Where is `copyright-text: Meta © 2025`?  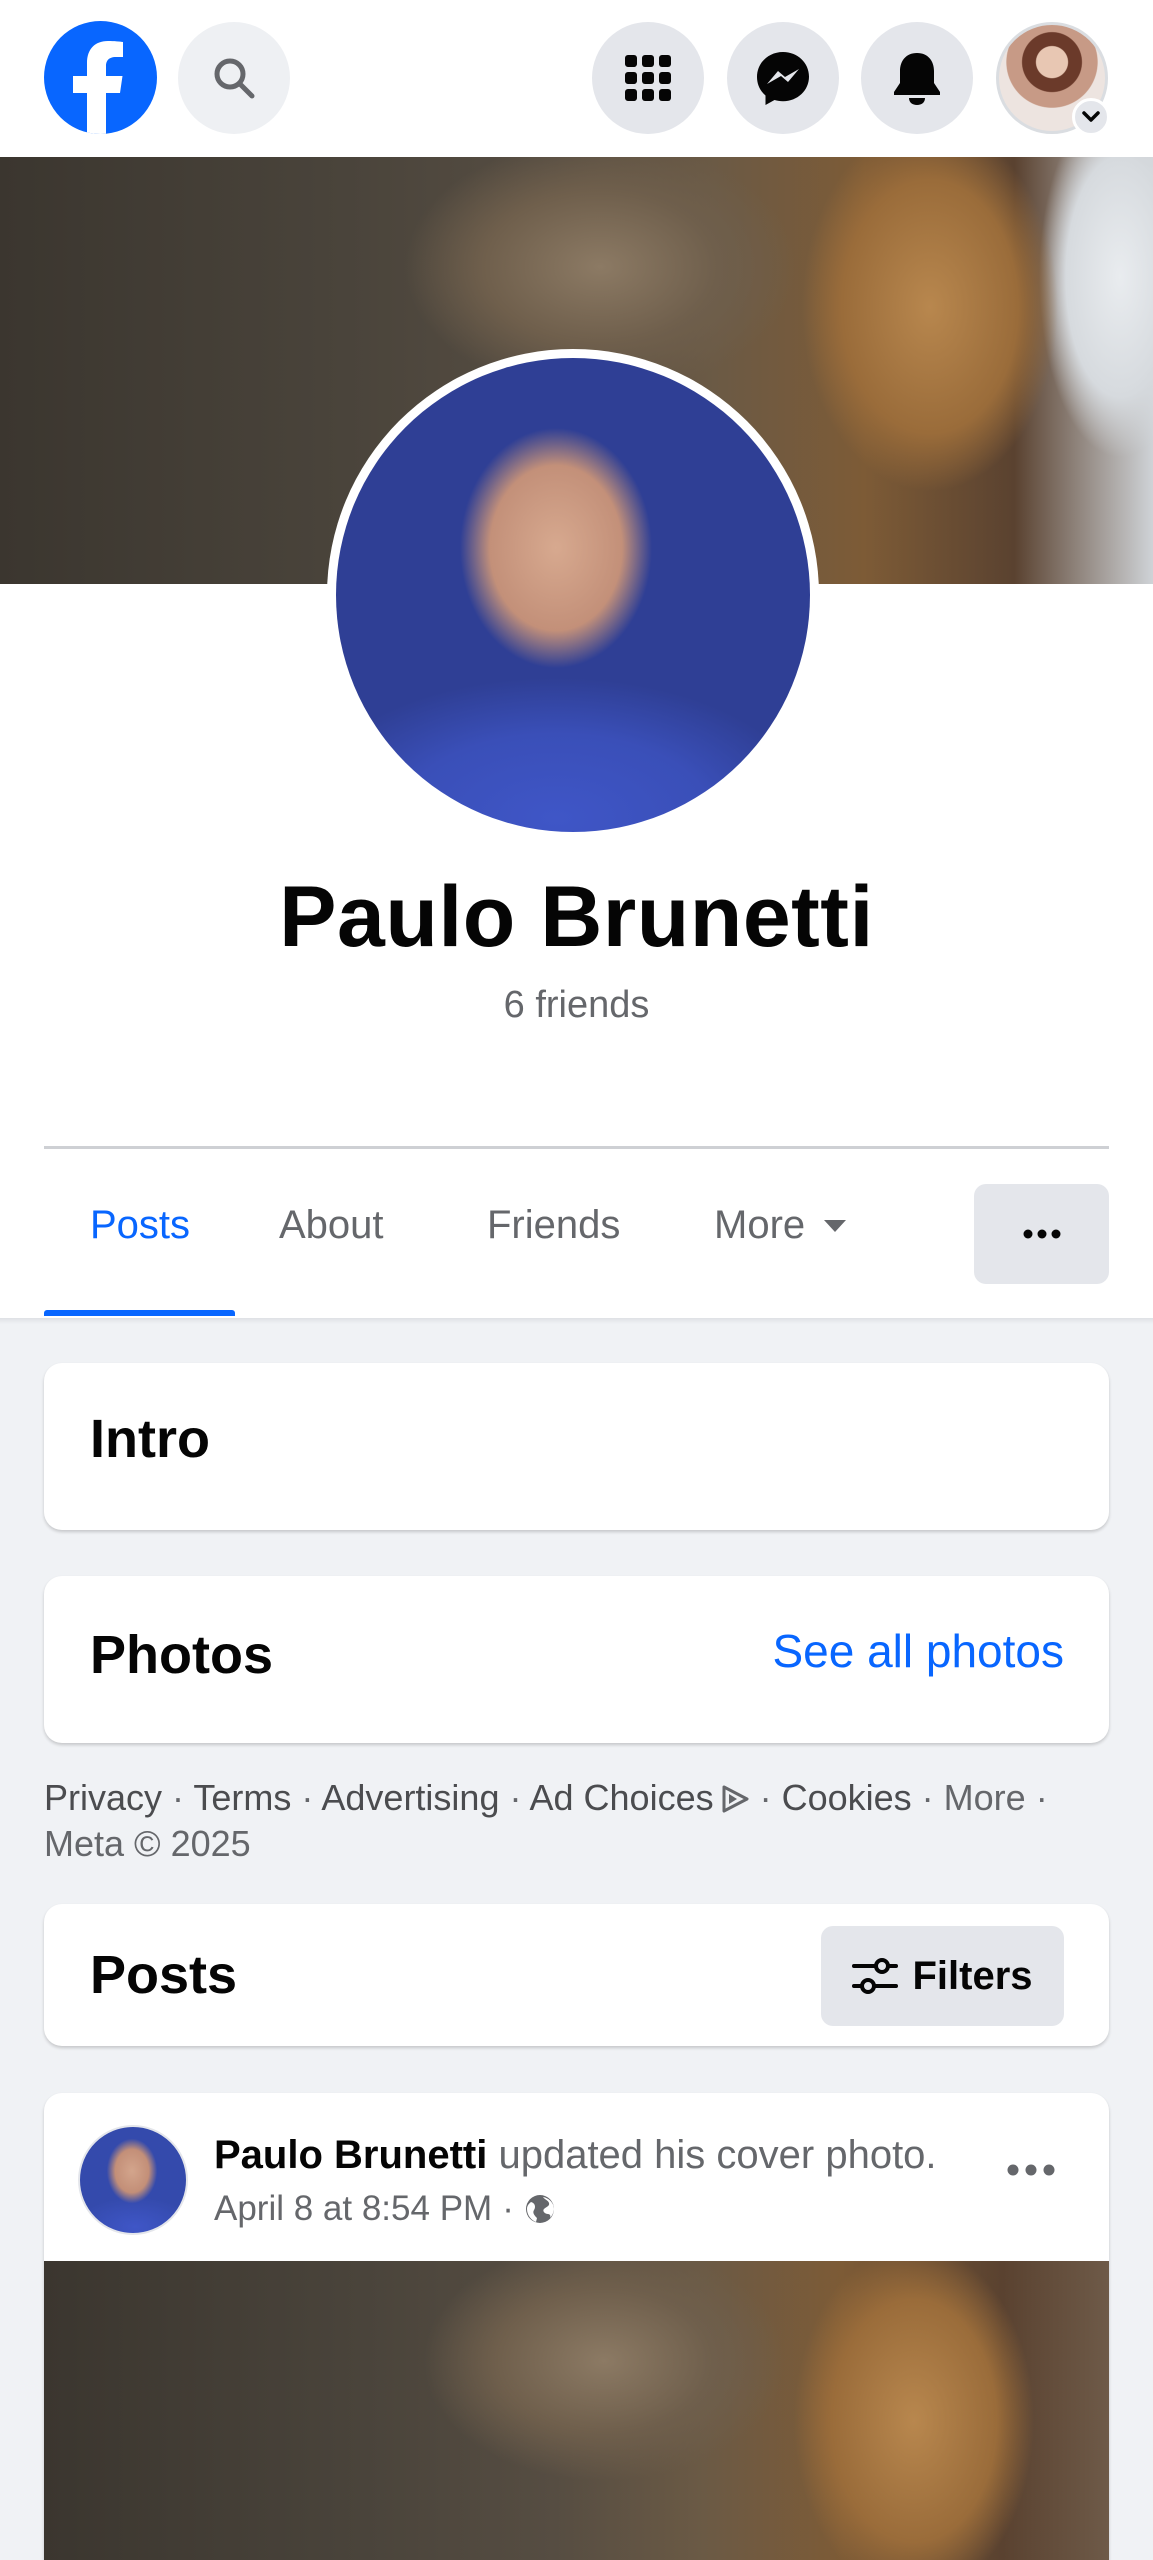 copyright-text: Meta © 2025 is located at coordinates (147, 1843).